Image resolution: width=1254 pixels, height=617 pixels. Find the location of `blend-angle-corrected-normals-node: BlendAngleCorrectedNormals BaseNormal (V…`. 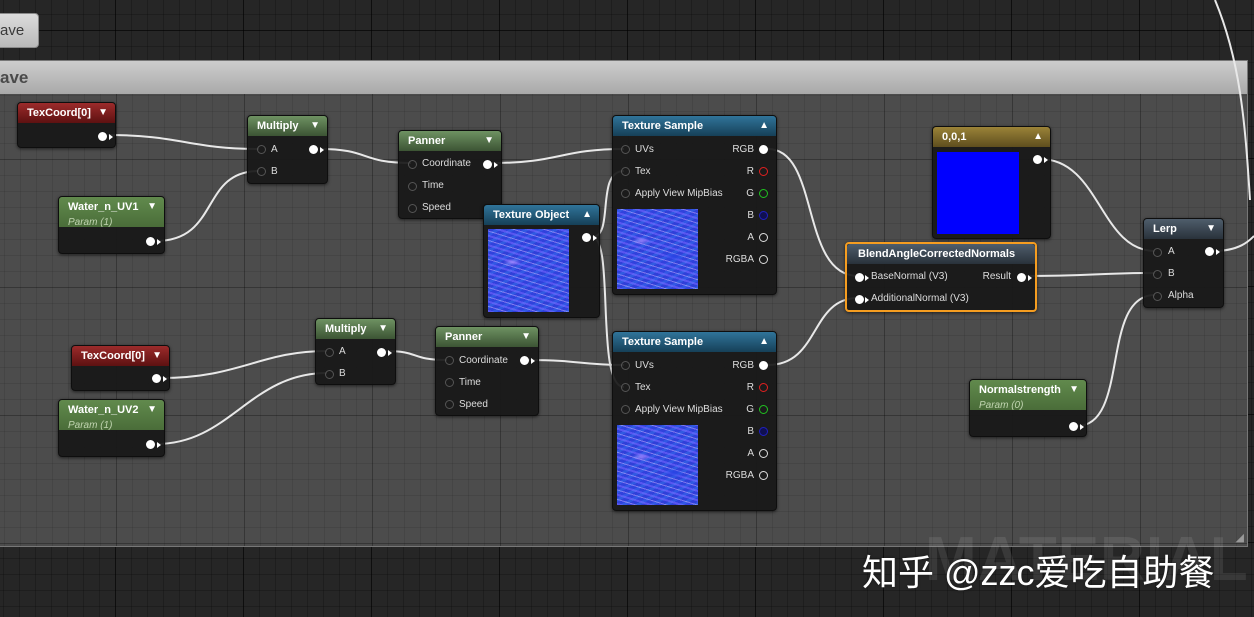

blend-angle-corrected-normals-node: BlendAngleCorrectedNormals BaseNormal (V… is located at coordinates (941, 277).